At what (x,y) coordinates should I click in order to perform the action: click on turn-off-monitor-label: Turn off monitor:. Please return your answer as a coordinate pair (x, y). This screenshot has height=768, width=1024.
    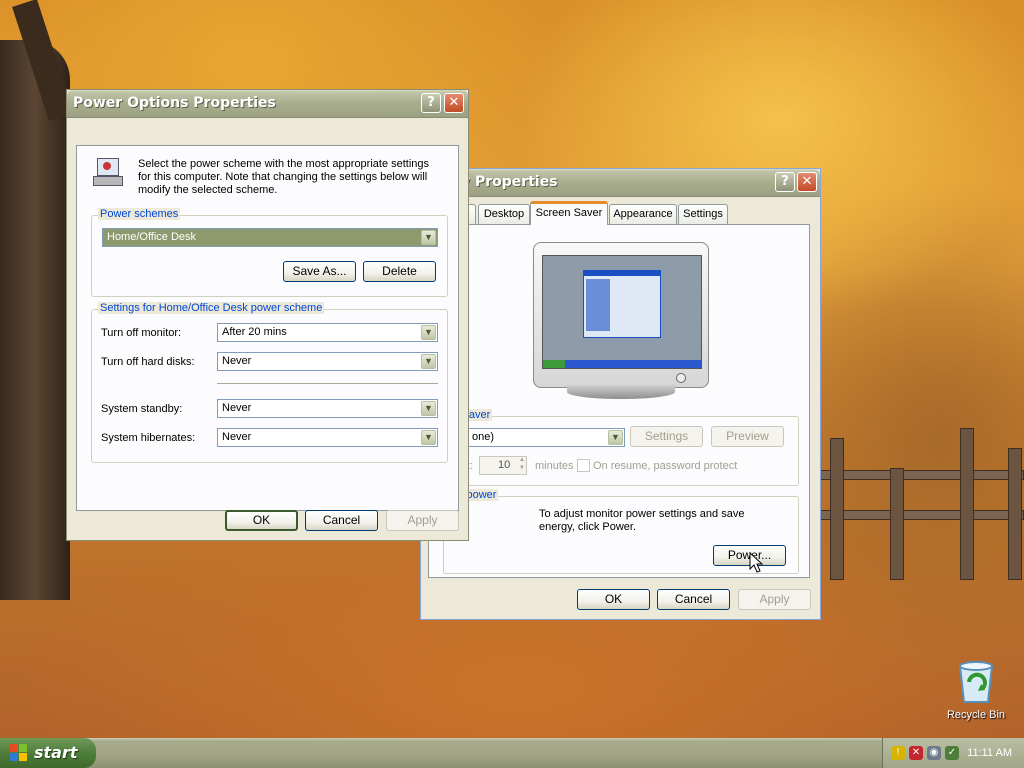
    Looking at the image, I should click on (141, 333).